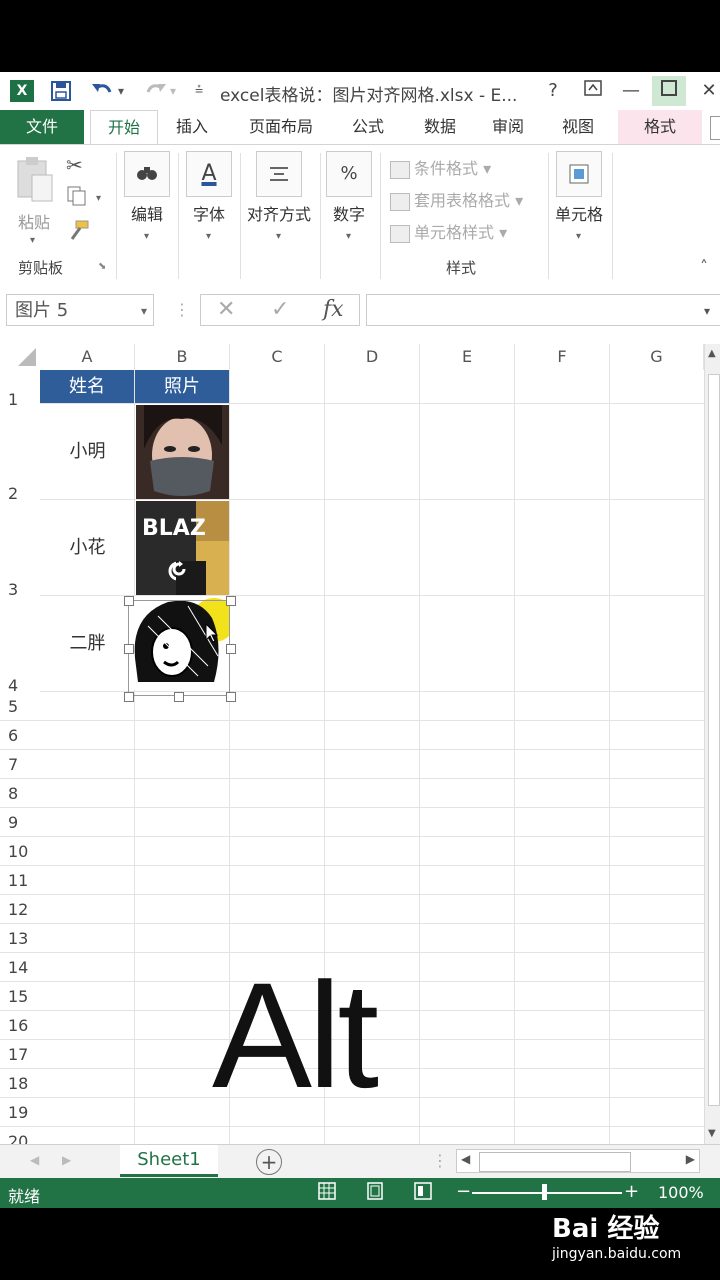 The image size is (720, 1280). I want to click on align-icon, so click(279, 174).